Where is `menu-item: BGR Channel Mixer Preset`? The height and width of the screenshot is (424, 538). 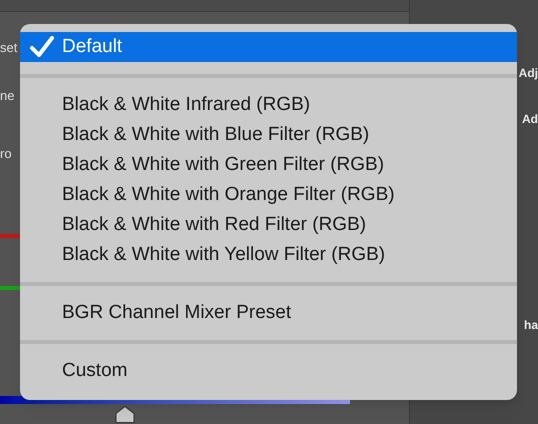
menu-item: BGR Channel Mixer Preset is located at coordinates (268, 313).